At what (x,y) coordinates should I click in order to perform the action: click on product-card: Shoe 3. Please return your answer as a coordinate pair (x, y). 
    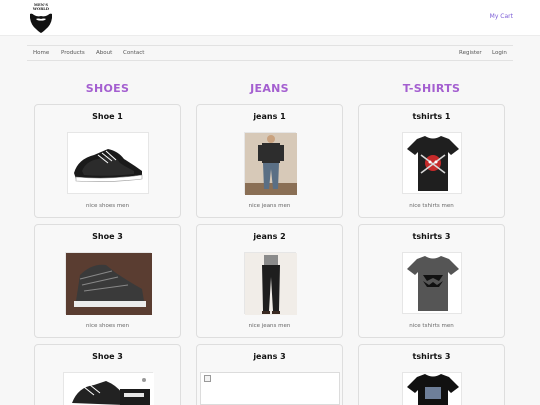
    Looking at the image, I should click on (107, 374).